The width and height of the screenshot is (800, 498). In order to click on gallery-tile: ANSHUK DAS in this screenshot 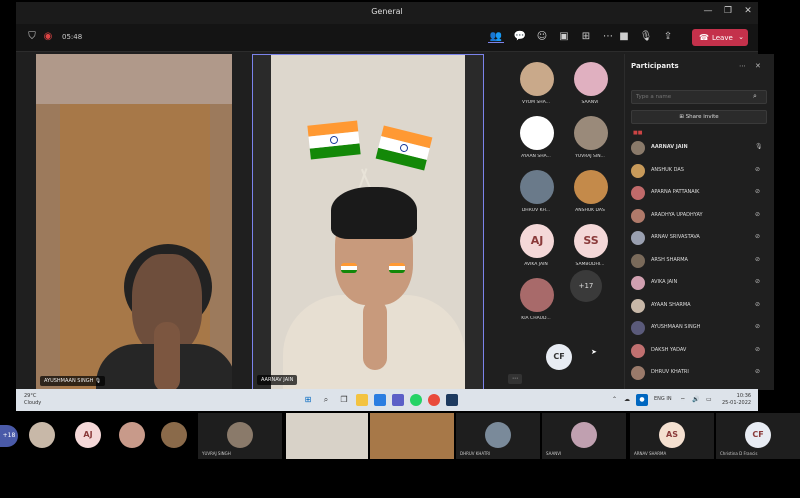, I will do `click(590, 192)`.